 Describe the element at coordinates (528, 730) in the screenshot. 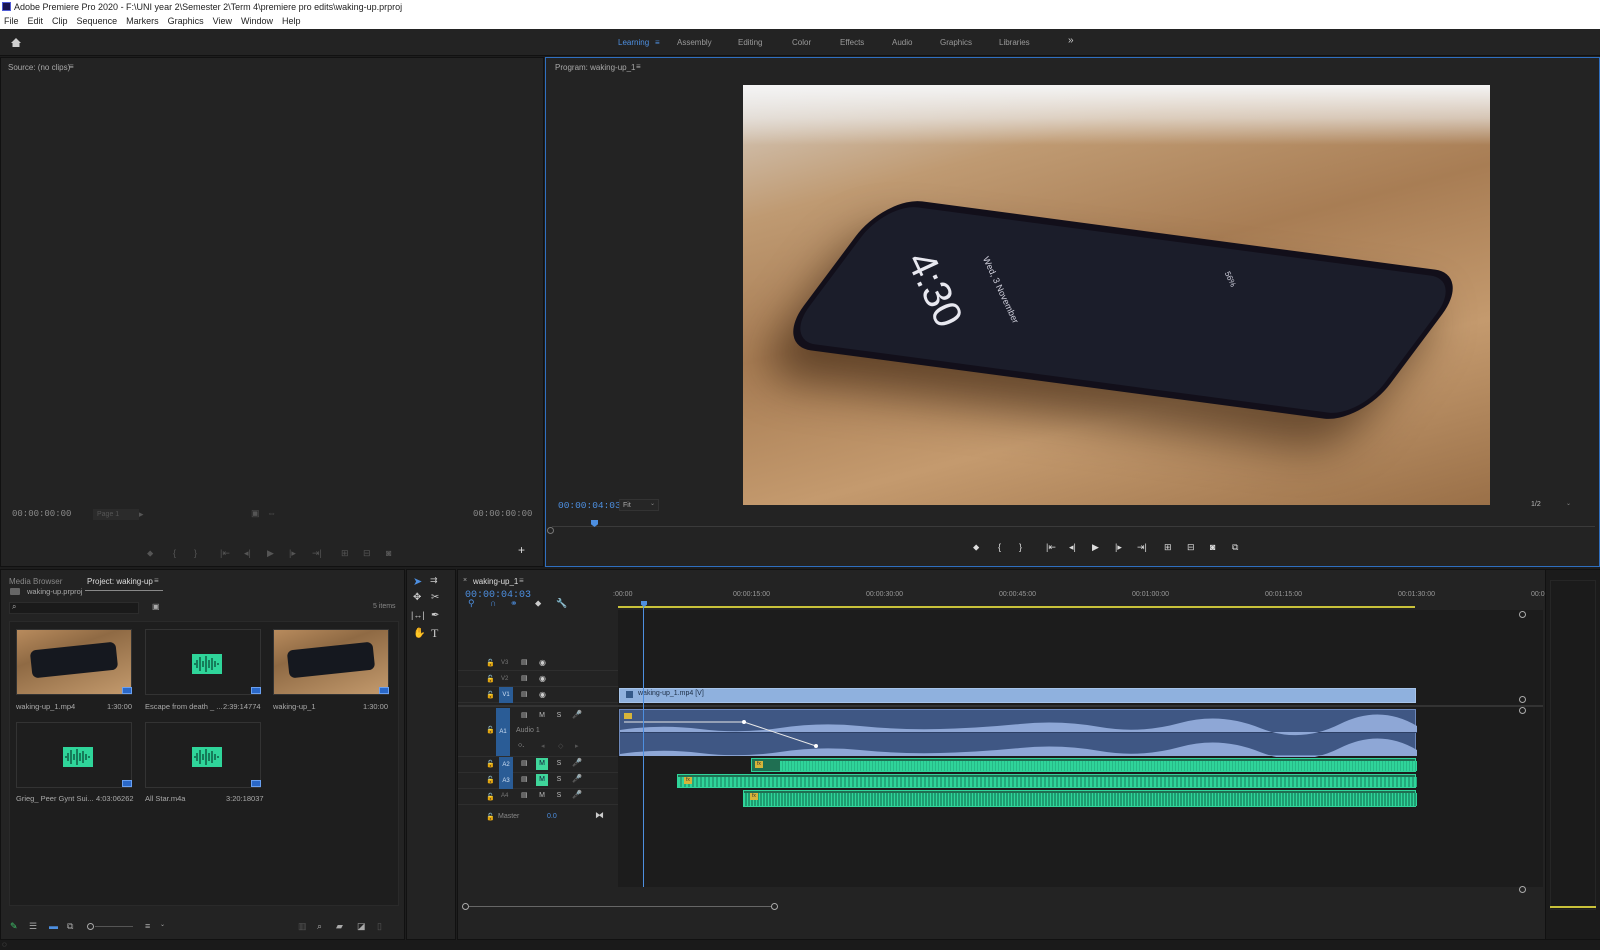

I see `track-name-audio1: Audio 1` at that location.